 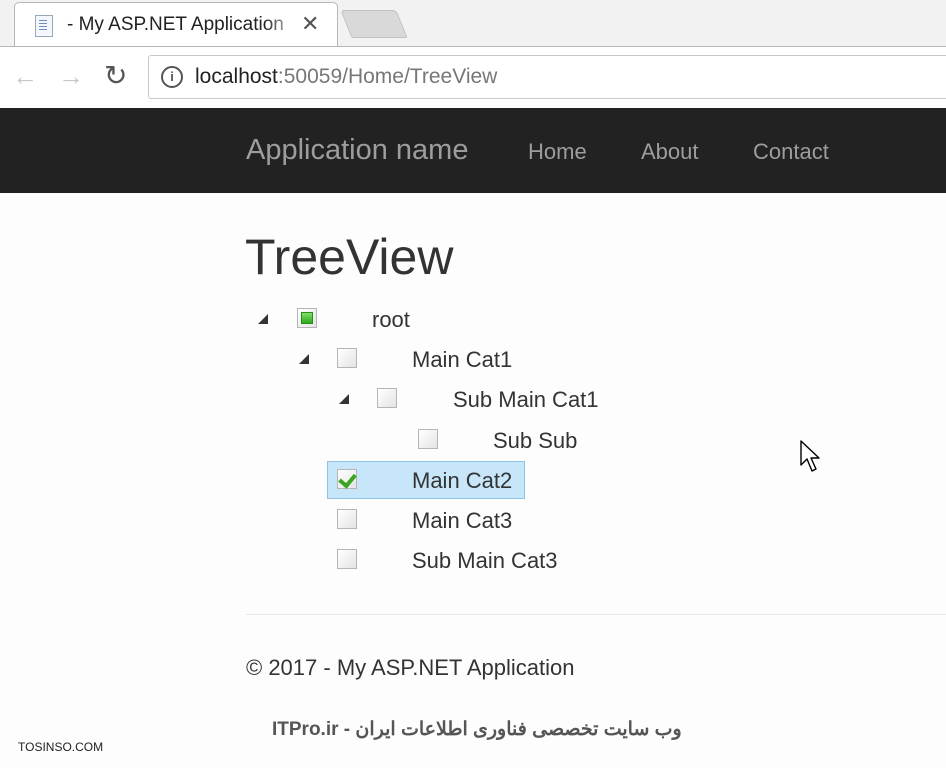 I want to click on tree-node-label: Sub Main Cat1, so click(x=526, y=400).